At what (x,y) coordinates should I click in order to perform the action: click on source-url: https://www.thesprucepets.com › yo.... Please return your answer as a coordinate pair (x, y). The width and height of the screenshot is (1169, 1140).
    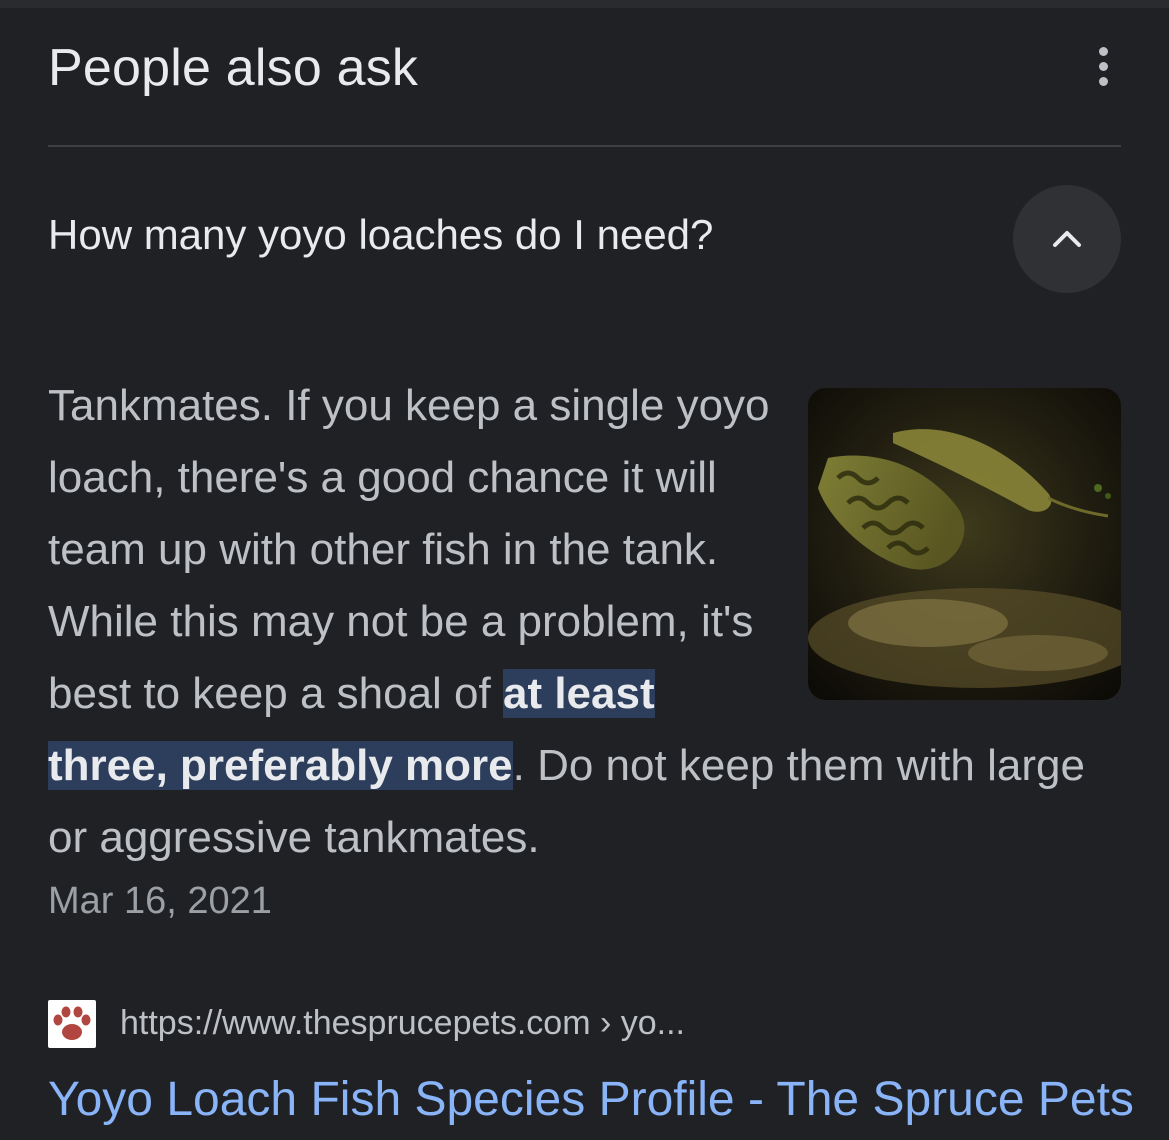
    Looking at the image, I should click on (402, 1023).